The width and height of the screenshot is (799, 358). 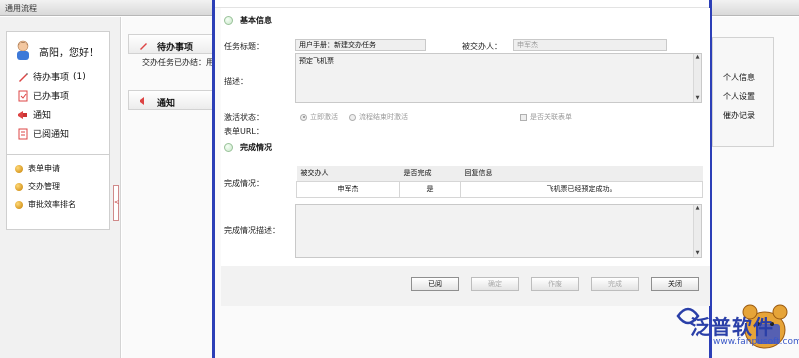 I want to click on description-scrollbar: ▲ ▼, so click(x=697, y=78).